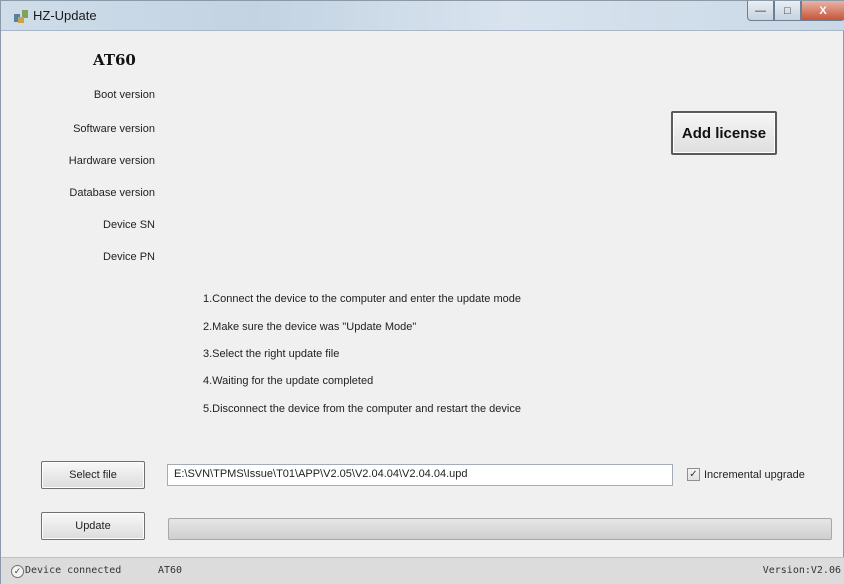  Describe the element at coordinates (271, 354) in the screenshot. I see `instruction-step-3: 3.Select the right update file` at that location.